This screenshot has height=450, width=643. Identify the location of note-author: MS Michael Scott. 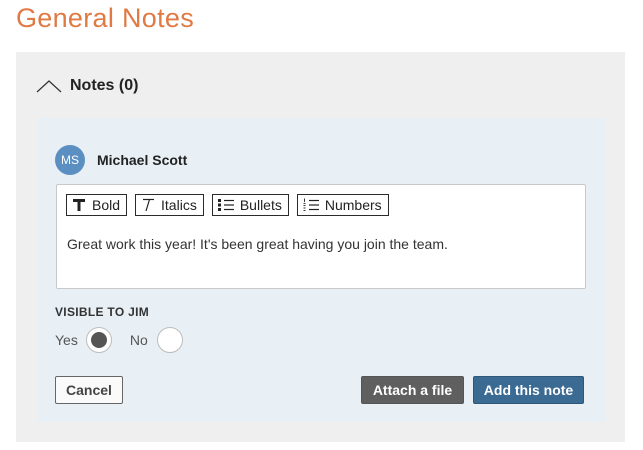
(121, 160).